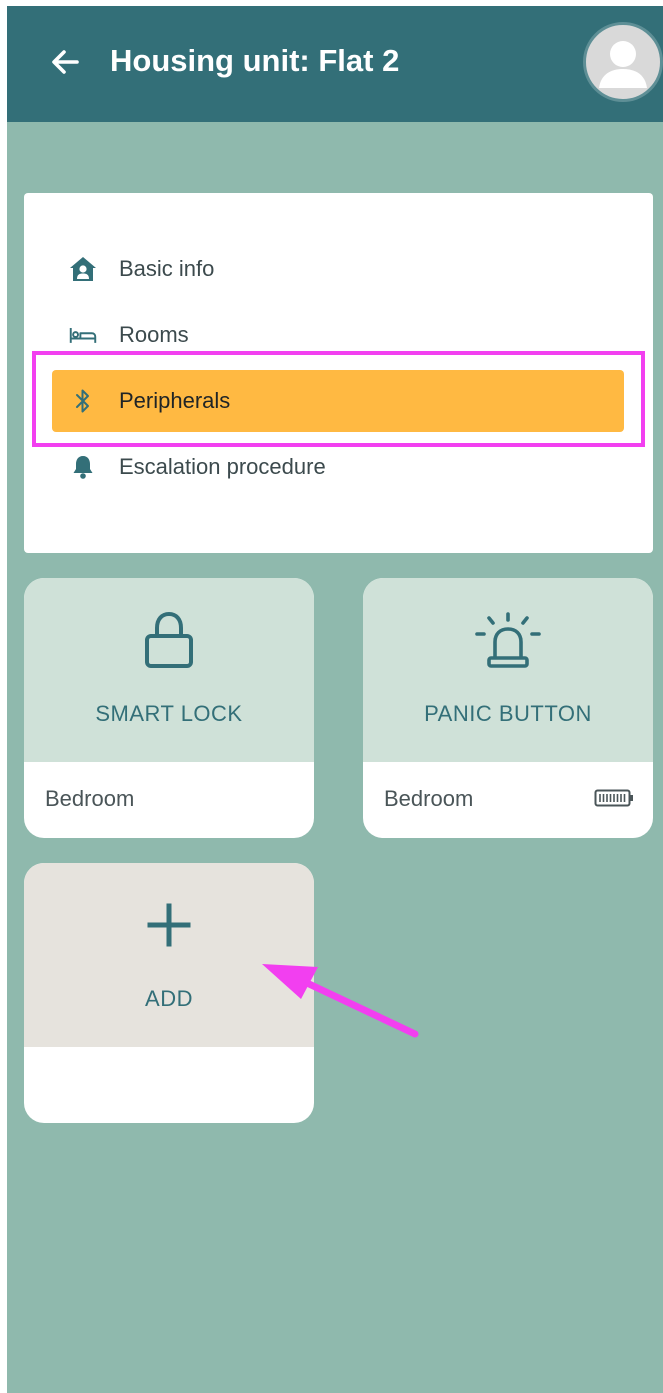  Describe the element at coordinates (83, 335) in the screenshot. I see `bed-icon` at that location.